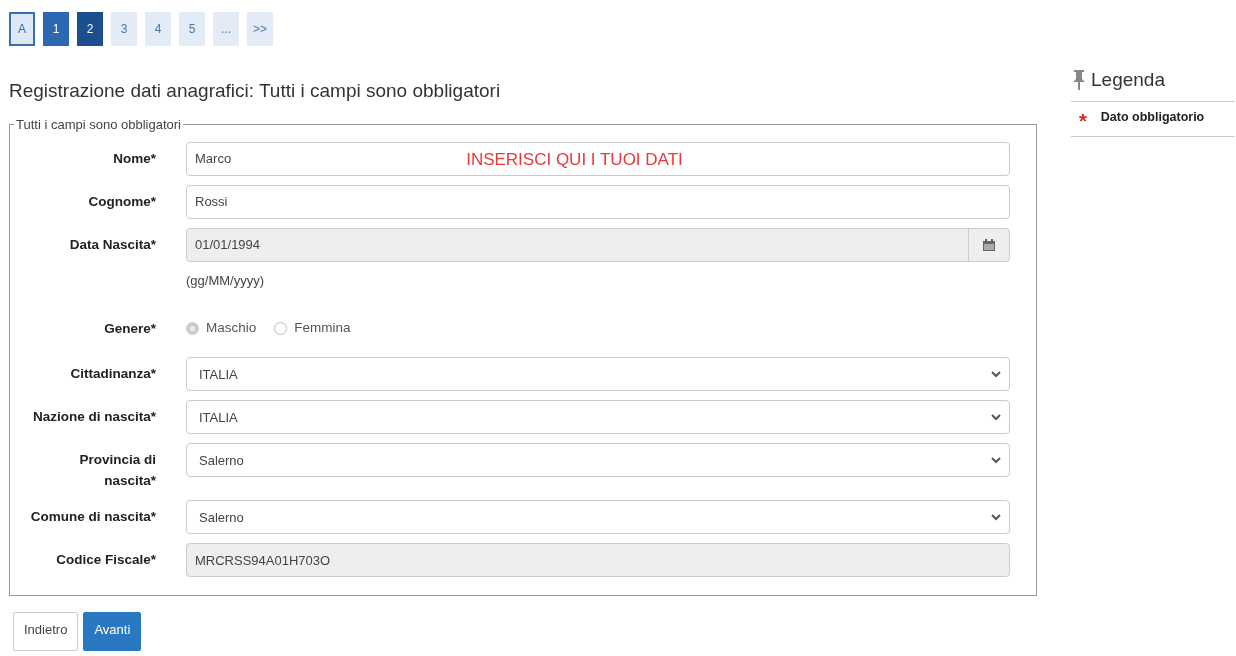  Describe the element at coordinates (22, 29) in the screenshot. I see `page-link: A` at that location.